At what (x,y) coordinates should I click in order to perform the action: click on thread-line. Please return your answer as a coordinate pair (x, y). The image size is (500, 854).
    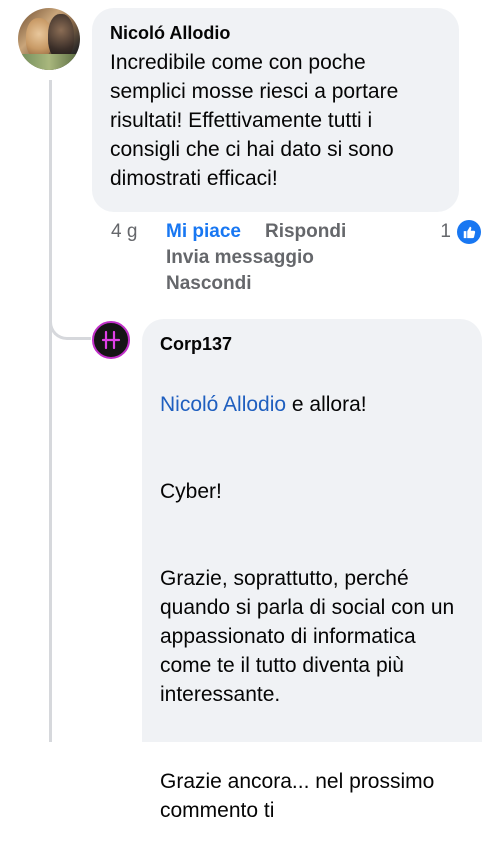
    Looking at the image, I should click on (50, 411).